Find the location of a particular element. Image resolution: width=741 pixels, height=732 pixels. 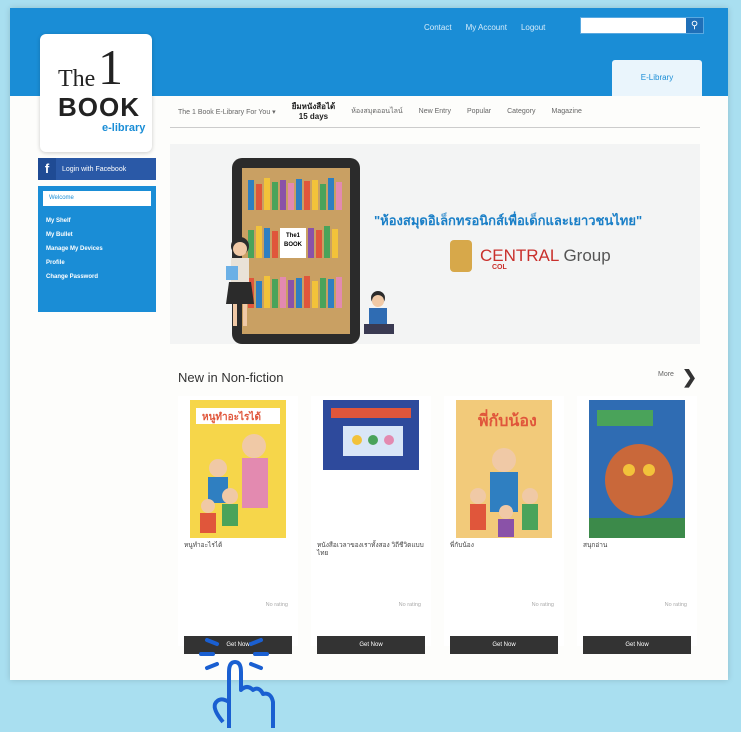

sidebar-item-my-shelf: My Shelf is located at coordinates (97, 221).